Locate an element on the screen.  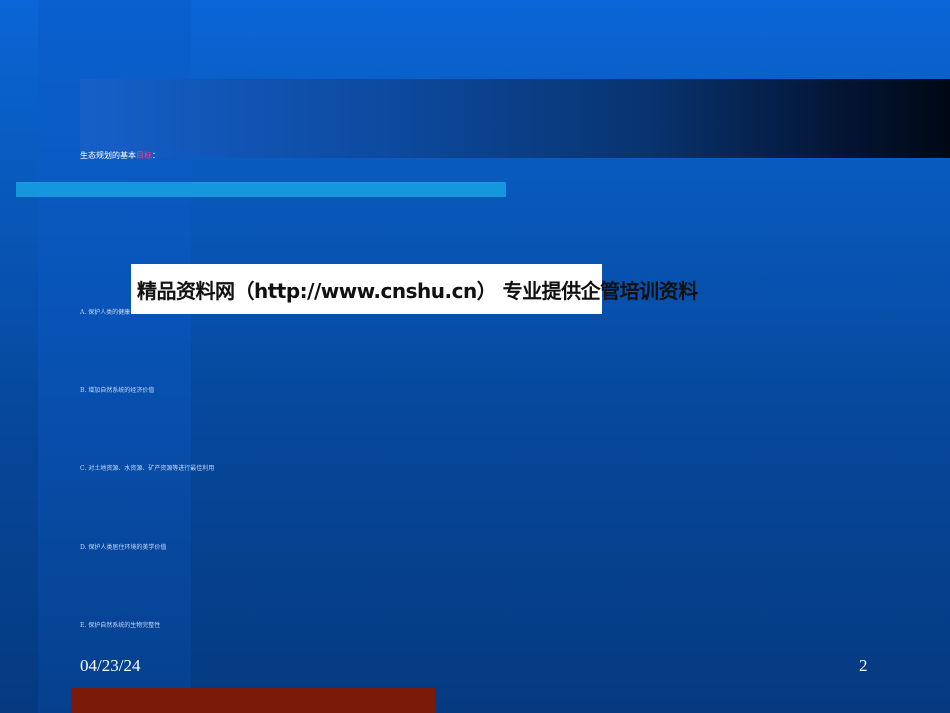
watermark-banner: 精品资料网（http://www.cnshu.cn） 专业提供企管培训资料 is located at coordinates (414, 289).